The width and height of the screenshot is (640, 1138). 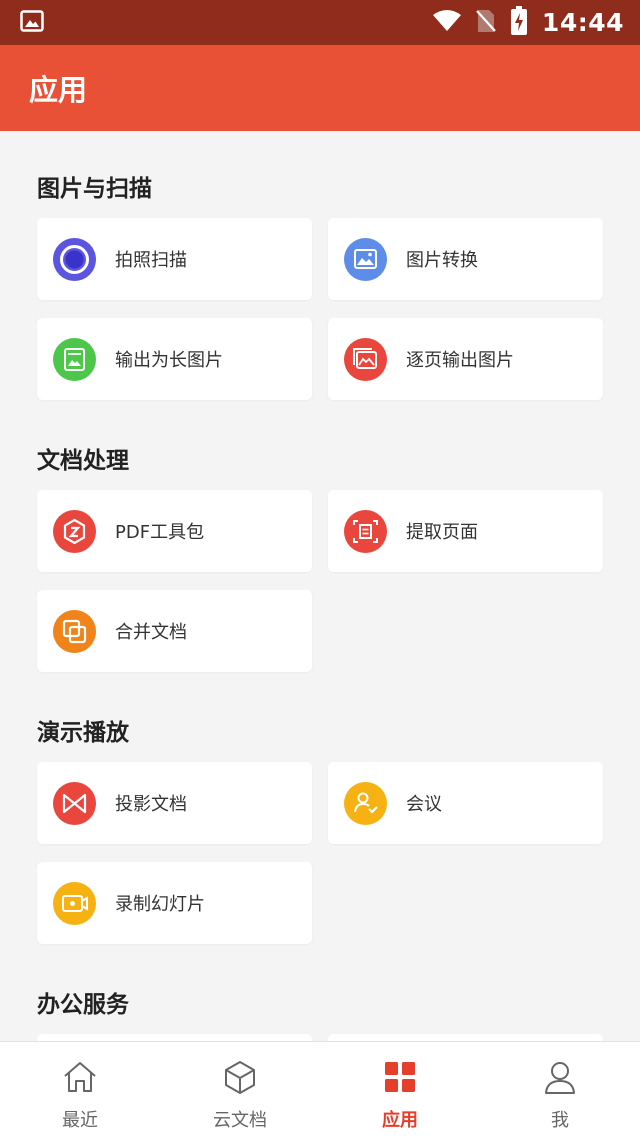 I want to click on long-image-card: 输出为长图片, so click(x=174, y=359).